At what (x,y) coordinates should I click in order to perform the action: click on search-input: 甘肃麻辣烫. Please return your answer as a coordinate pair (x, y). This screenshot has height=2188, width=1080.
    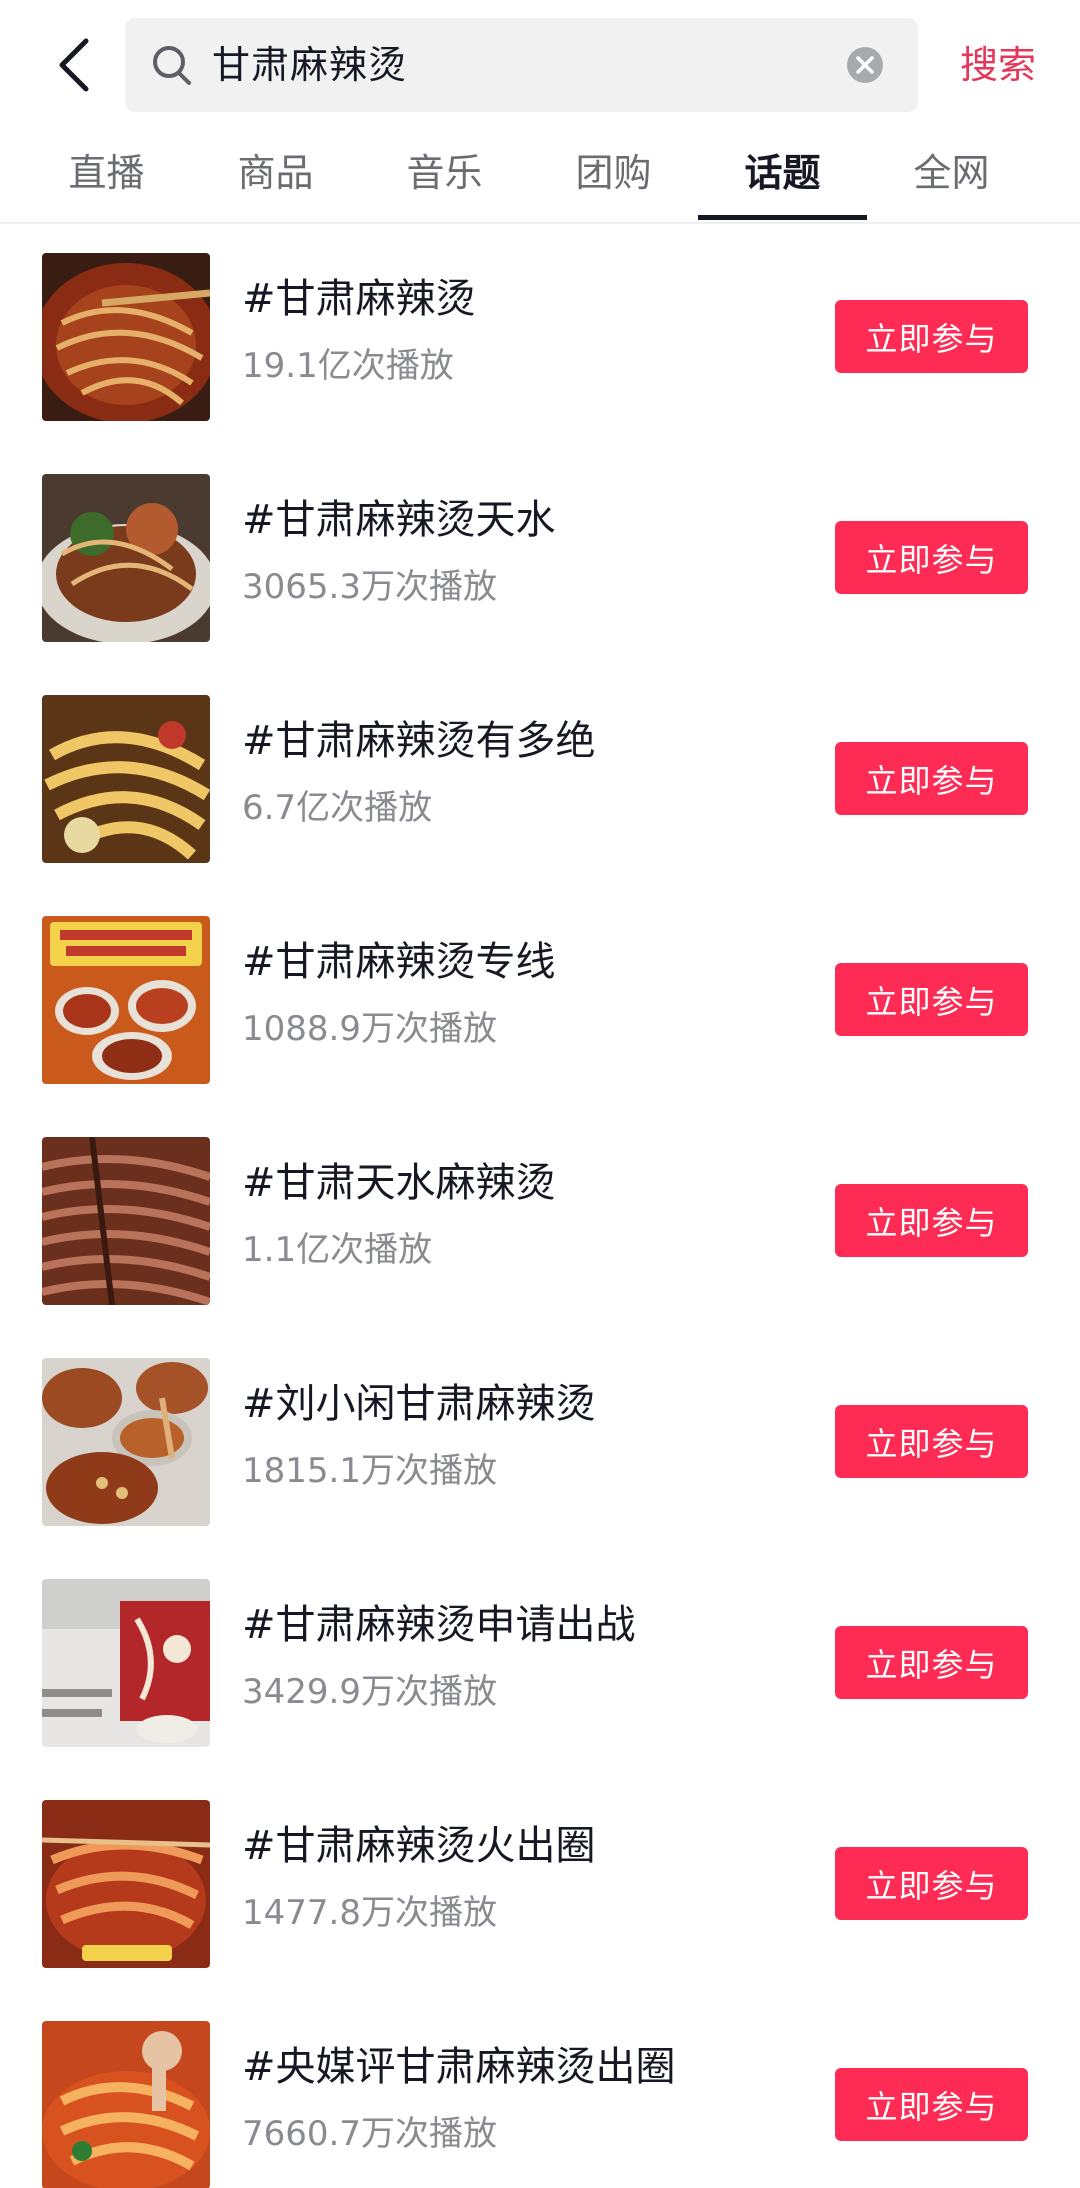
    Looking at the image, I should click on (521, 65).